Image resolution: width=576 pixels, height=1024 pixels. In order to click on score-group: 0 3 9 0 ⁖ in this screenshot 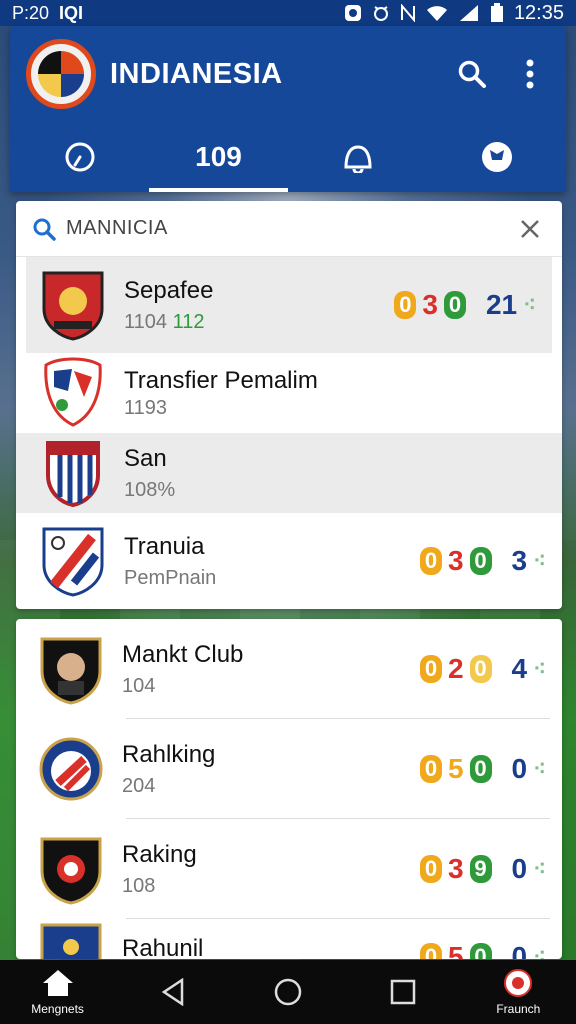, I will do `click(482, 869)`.